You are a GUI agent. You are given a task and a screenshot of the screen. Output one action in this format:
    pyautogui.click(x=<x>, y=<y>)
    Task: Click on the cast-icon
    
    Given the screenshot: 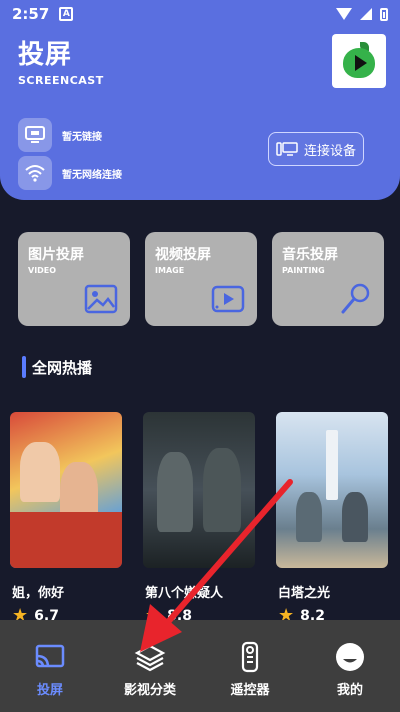 What is the action you would take?
    pyautogui.click(x=50, y=655)
    